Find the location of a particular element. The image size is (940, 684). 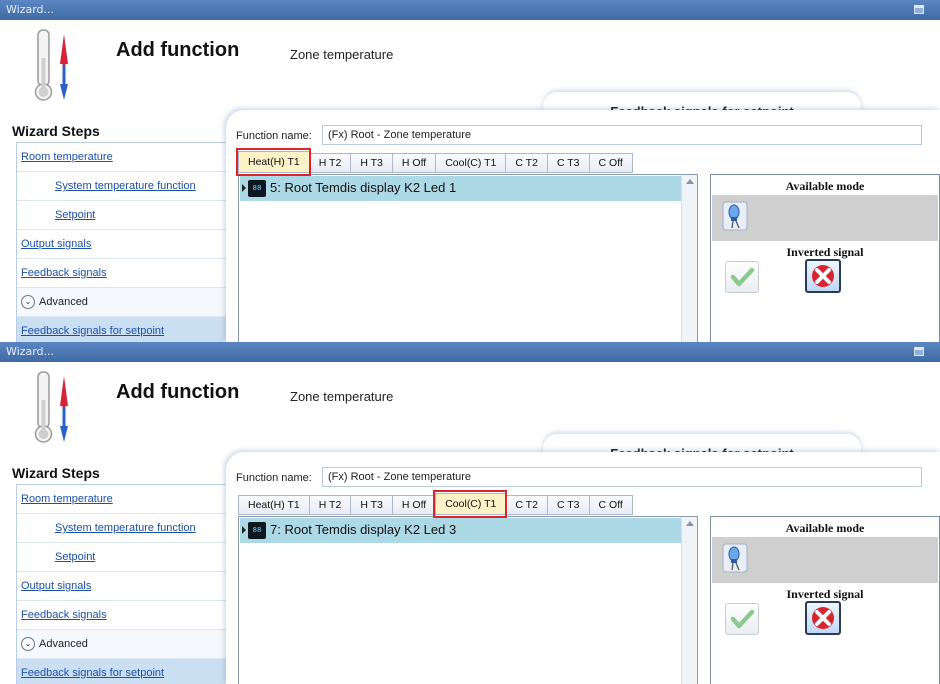

list-item-label: 5: Root Temdis display K2 Led 1 is located at coordinates (363, 187).